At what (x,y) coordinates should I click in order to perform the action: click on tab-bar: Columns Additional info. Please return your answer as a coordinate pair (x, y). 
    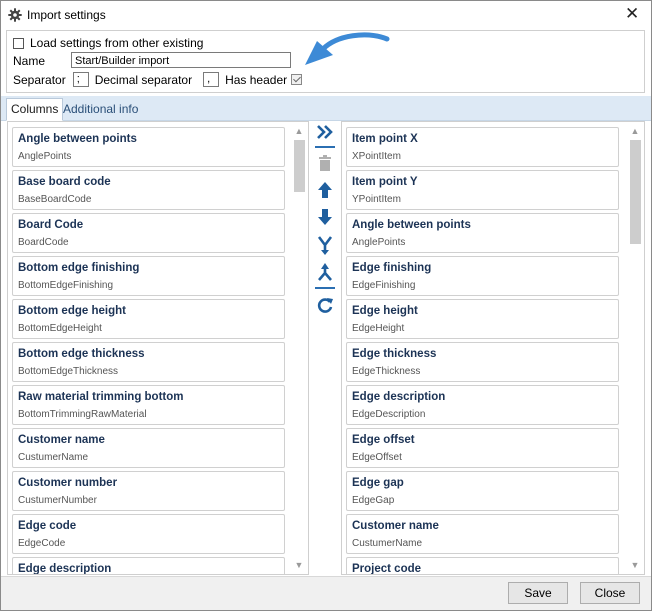
    Looking at the image, I should click on (326, 108).